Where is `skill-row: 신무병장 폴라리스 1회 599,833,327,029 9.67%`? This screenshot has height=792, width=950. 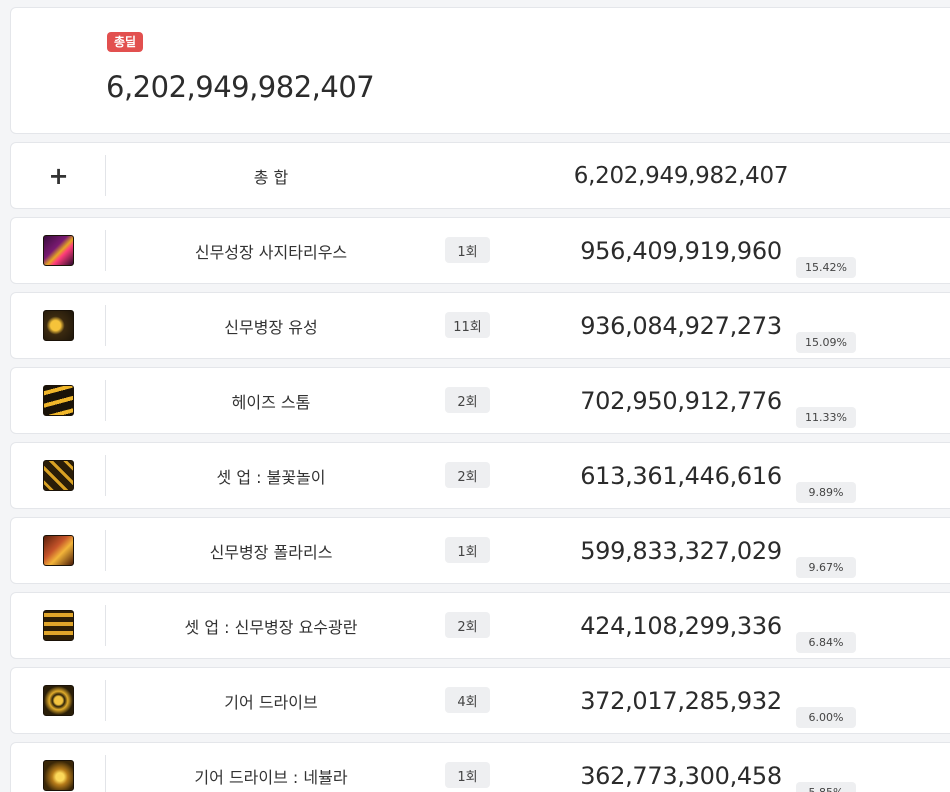
skill-row: 신무병장 폴라리스 1회 599,833,327,029 9.67% is located at coordinates (480, 550).